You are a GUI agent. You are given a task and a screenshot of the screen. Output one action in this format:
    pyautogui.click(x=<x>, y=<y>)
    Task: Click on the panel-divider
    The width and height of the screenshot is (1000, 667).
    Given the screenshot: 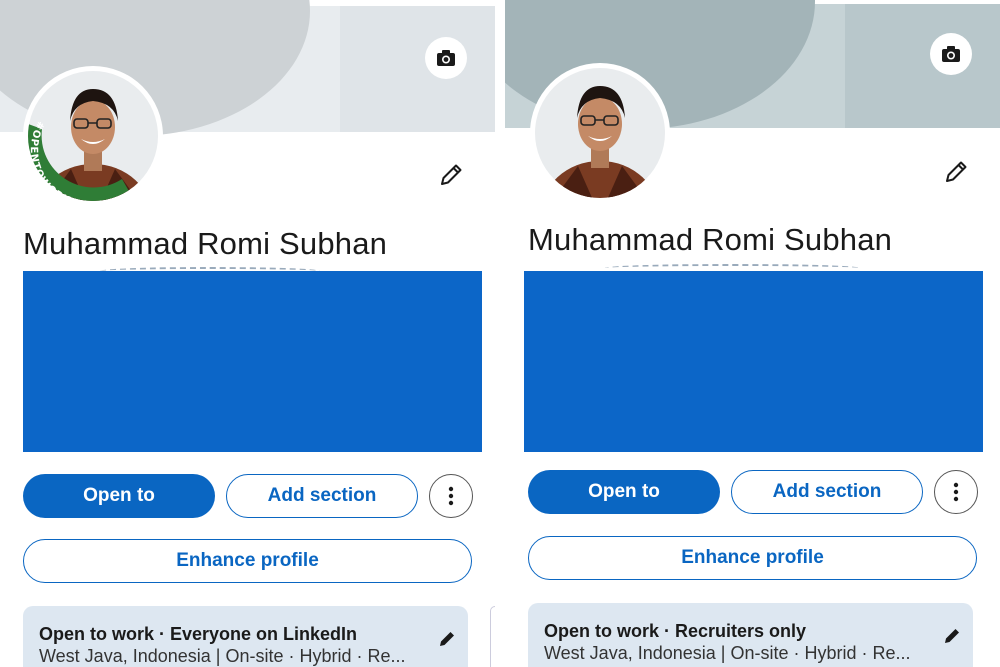 What is the action you would take?
    pyautogui.click(x=500, y=333)
    